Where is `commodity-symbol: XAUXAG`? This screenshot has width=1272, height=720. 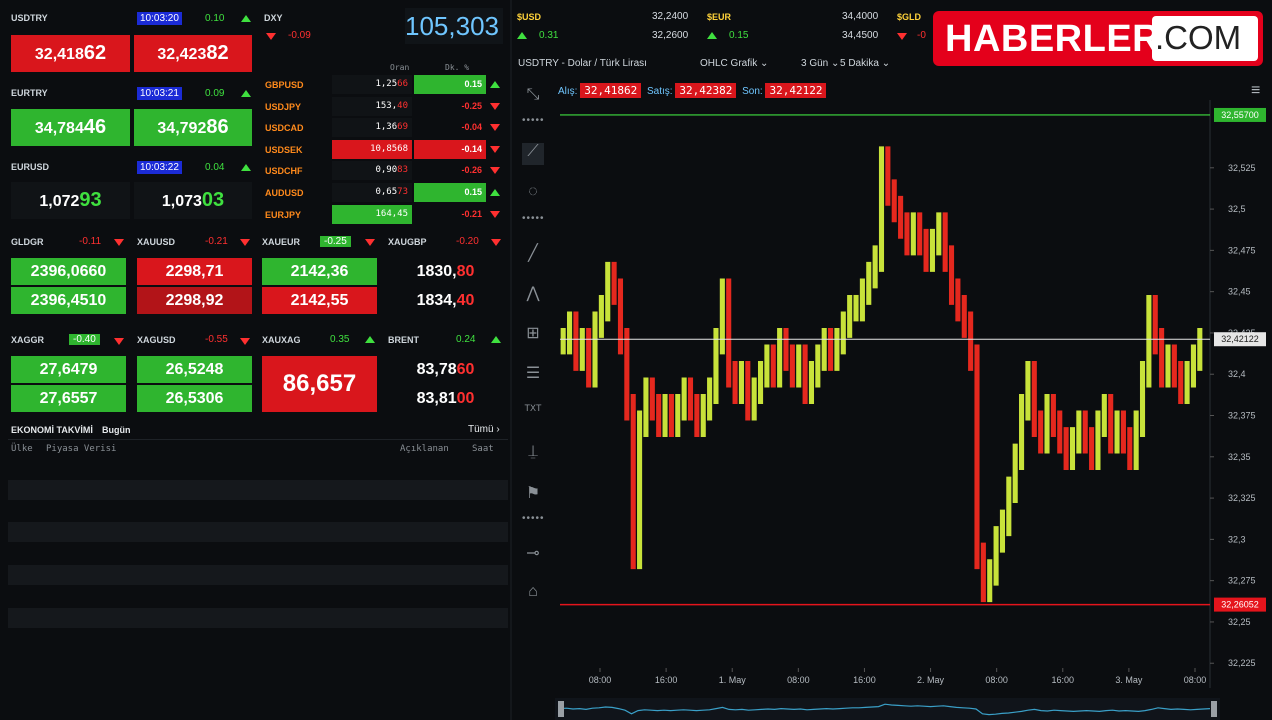 commodity-symbol: XAUXAG is located at coordinates (281, 340).